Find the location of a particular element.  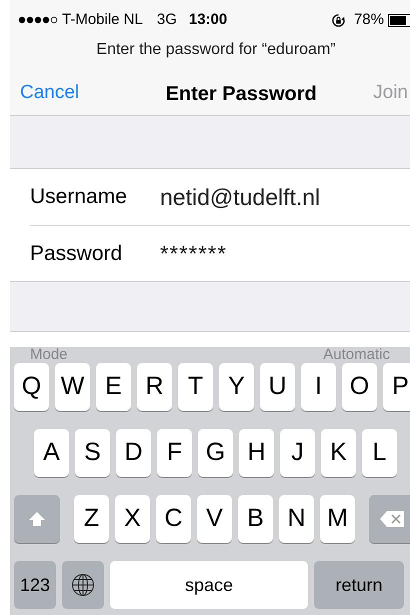

globe-key is located at coordinates (83, 585).